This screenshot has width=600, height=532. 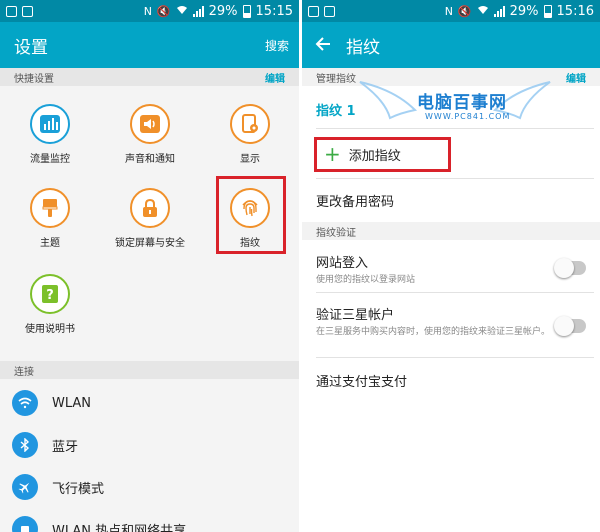 I want to click on quick-item-sound: 声音和通知, so click(x=150, y=134).